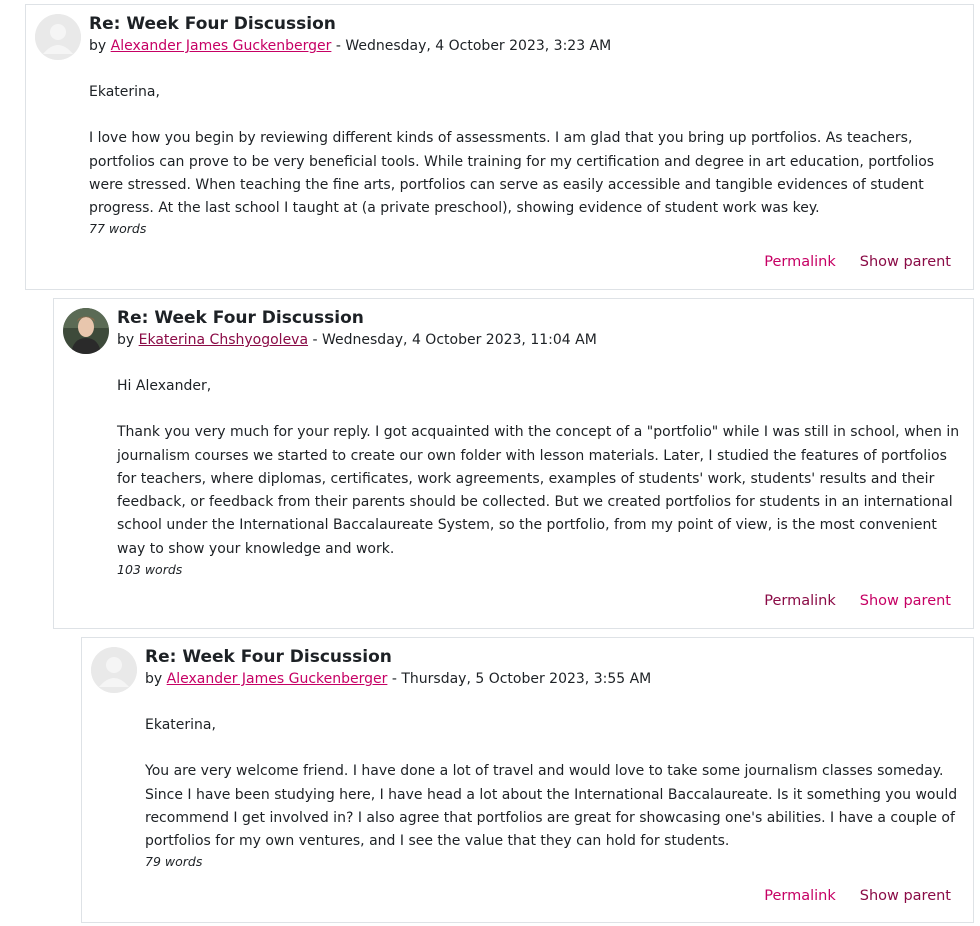 This screenshot has width=980, height=926. Describe the element at coordinates (118, 229) in the screenshot. I see `word-count: 77 words` at that location.